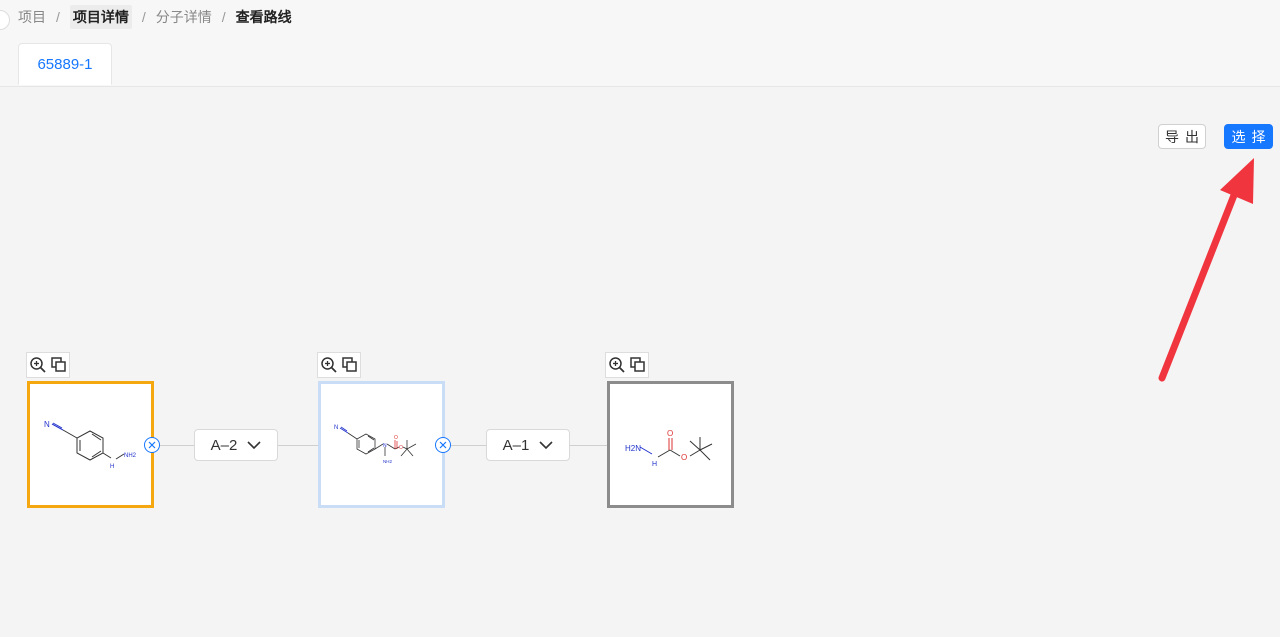 The height and width of the screenshot is (637, 1280). I want to click on route-selector: A–2, so click(236, 445).